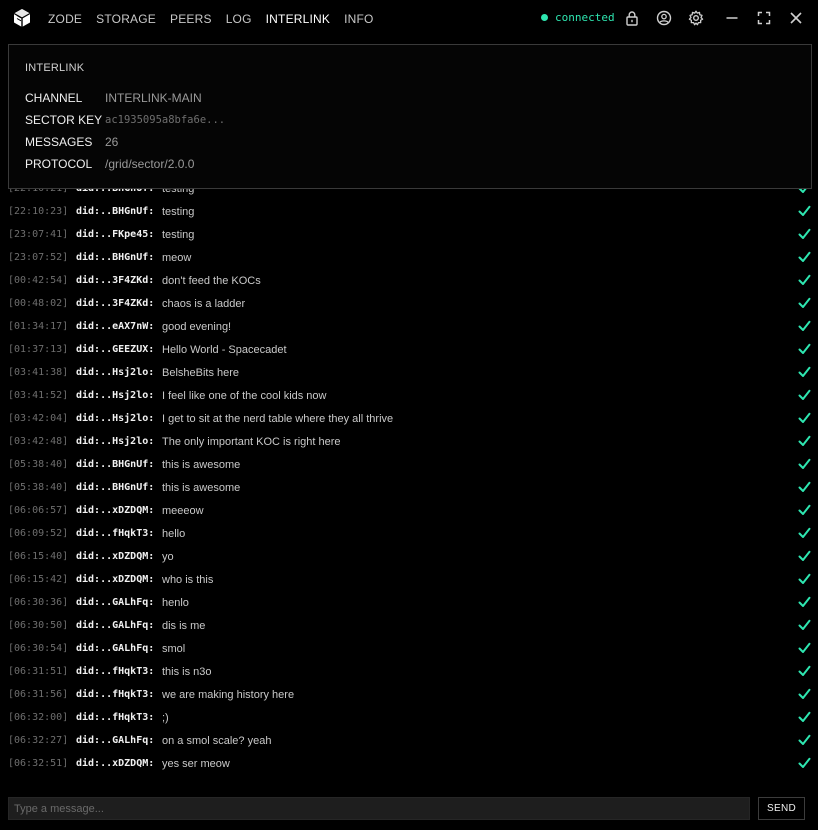  Describe the element at coordinates (585, 17) in the screenshot. I see `status-label: connected` at that location.